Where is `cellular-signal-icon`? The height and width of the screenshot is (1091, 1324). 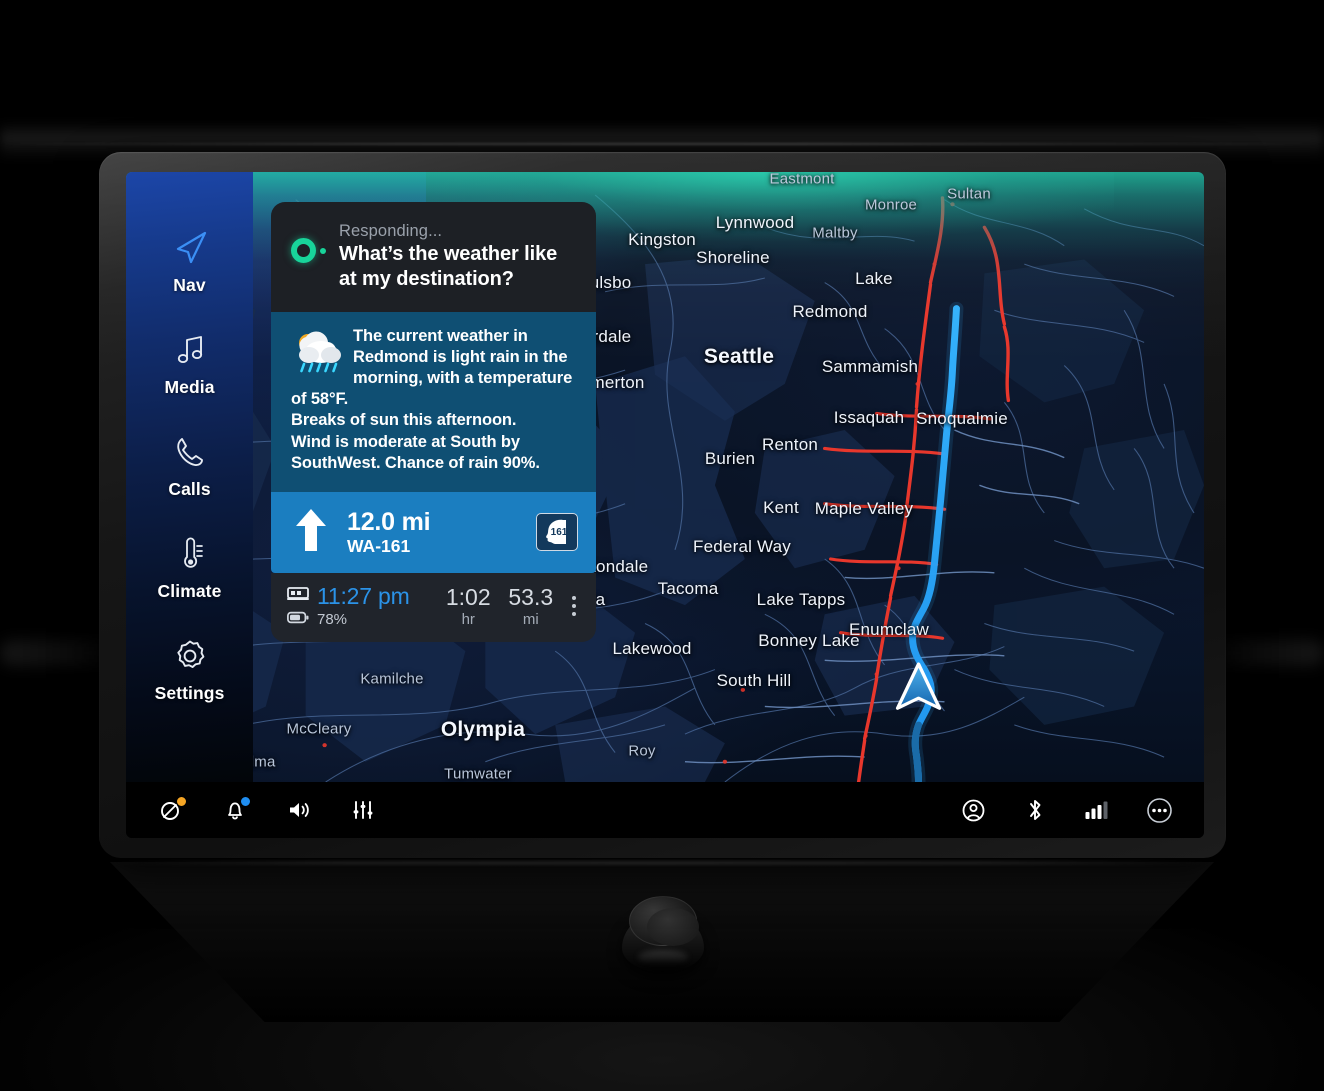 cellular-signal-icon is located at coordinates (1097, 810).